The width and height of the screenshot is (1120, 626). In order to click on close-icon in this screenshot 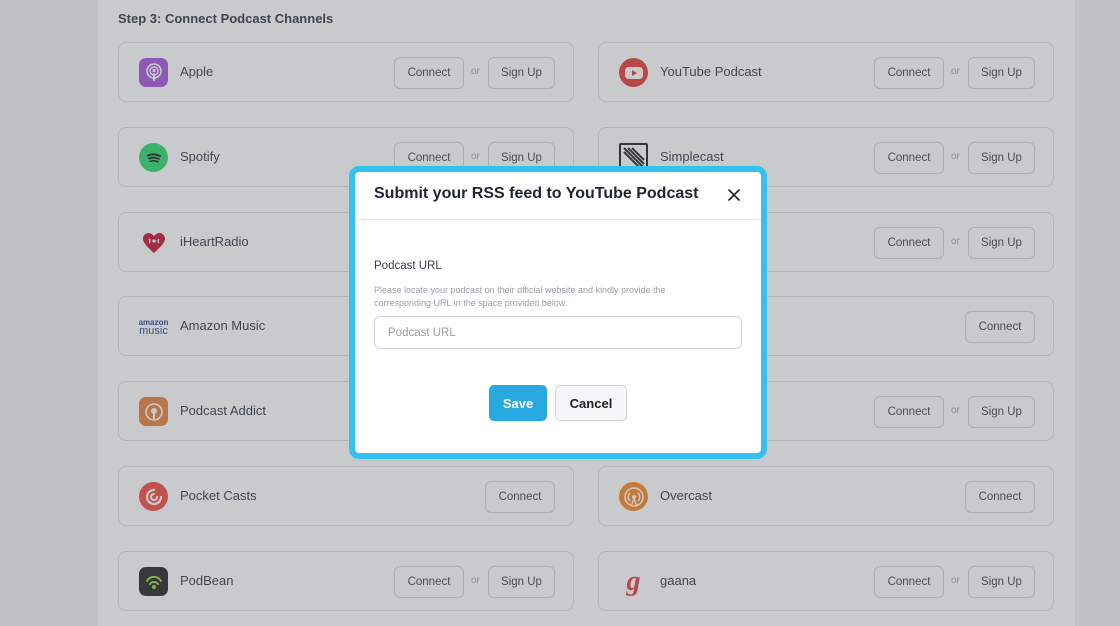, I will do `click(734, 195)`.